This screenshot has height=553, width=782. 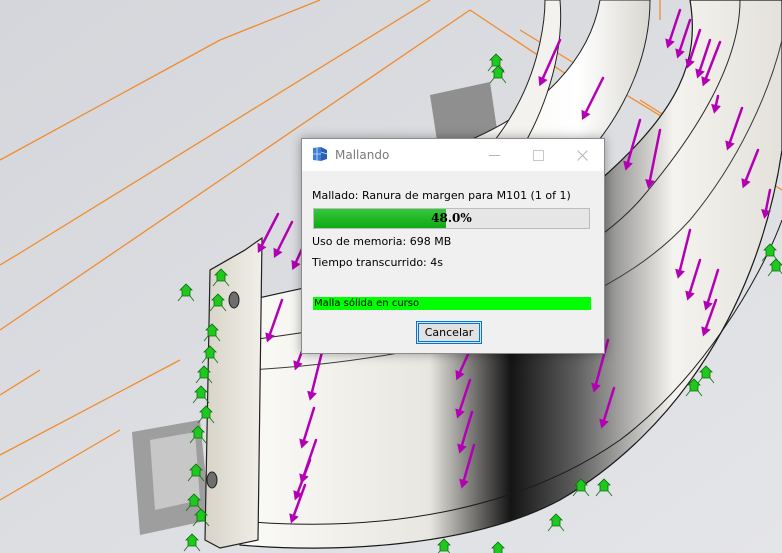 What do you see at coordinates (377, 262) in the screenshot?
I see `elapsed-time: Tiempo transcurrido: 4s` at bounding box center [377, 262].